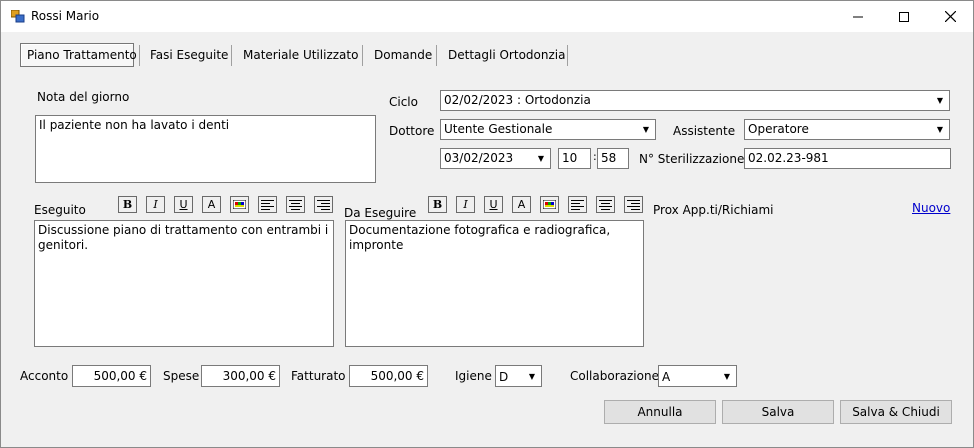  Describe the element at coordinates (778, 412) in the screenshot. I see `salva-button: Salva` at that location.